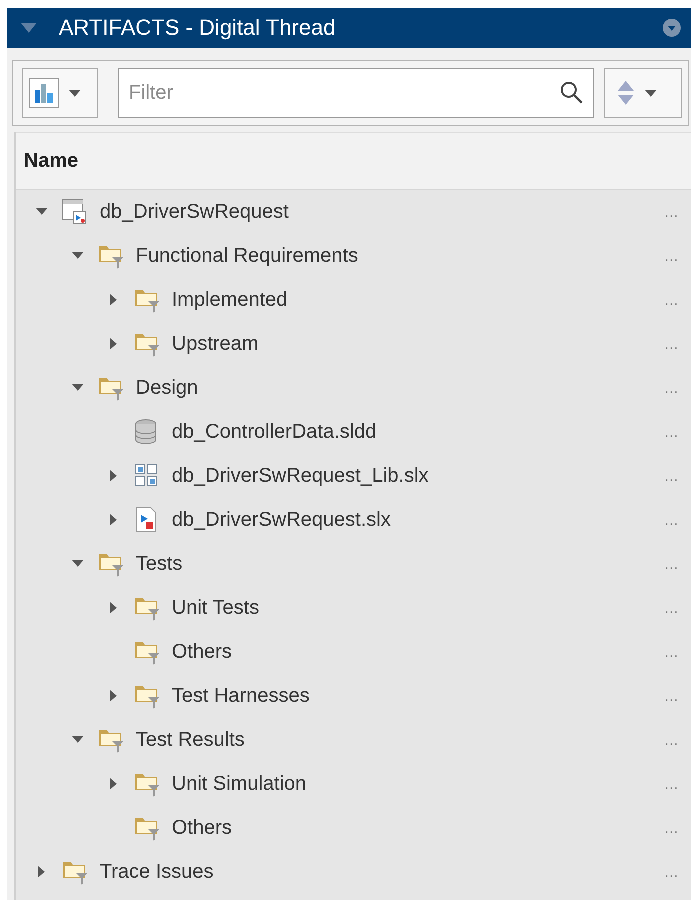 This screenshot has height=900, width=691. I want to click on sort-icon, so click(626, 93).